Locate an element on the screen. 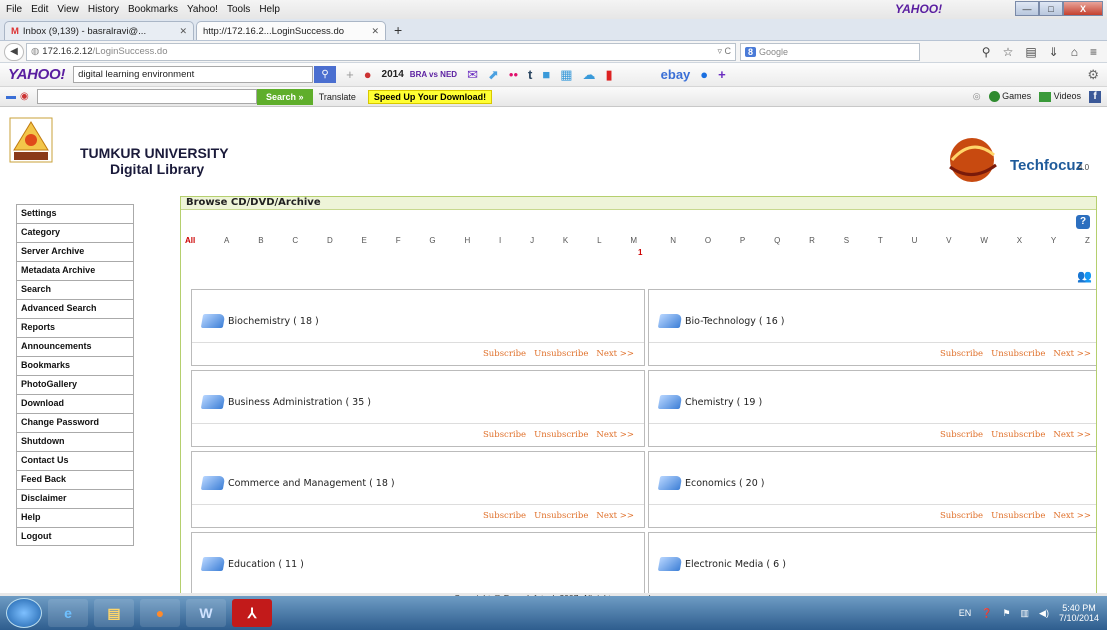 This screenshot has width=1107, height=630. menu-bookmarks: Bookmarks is located at coordinates (153, 9).